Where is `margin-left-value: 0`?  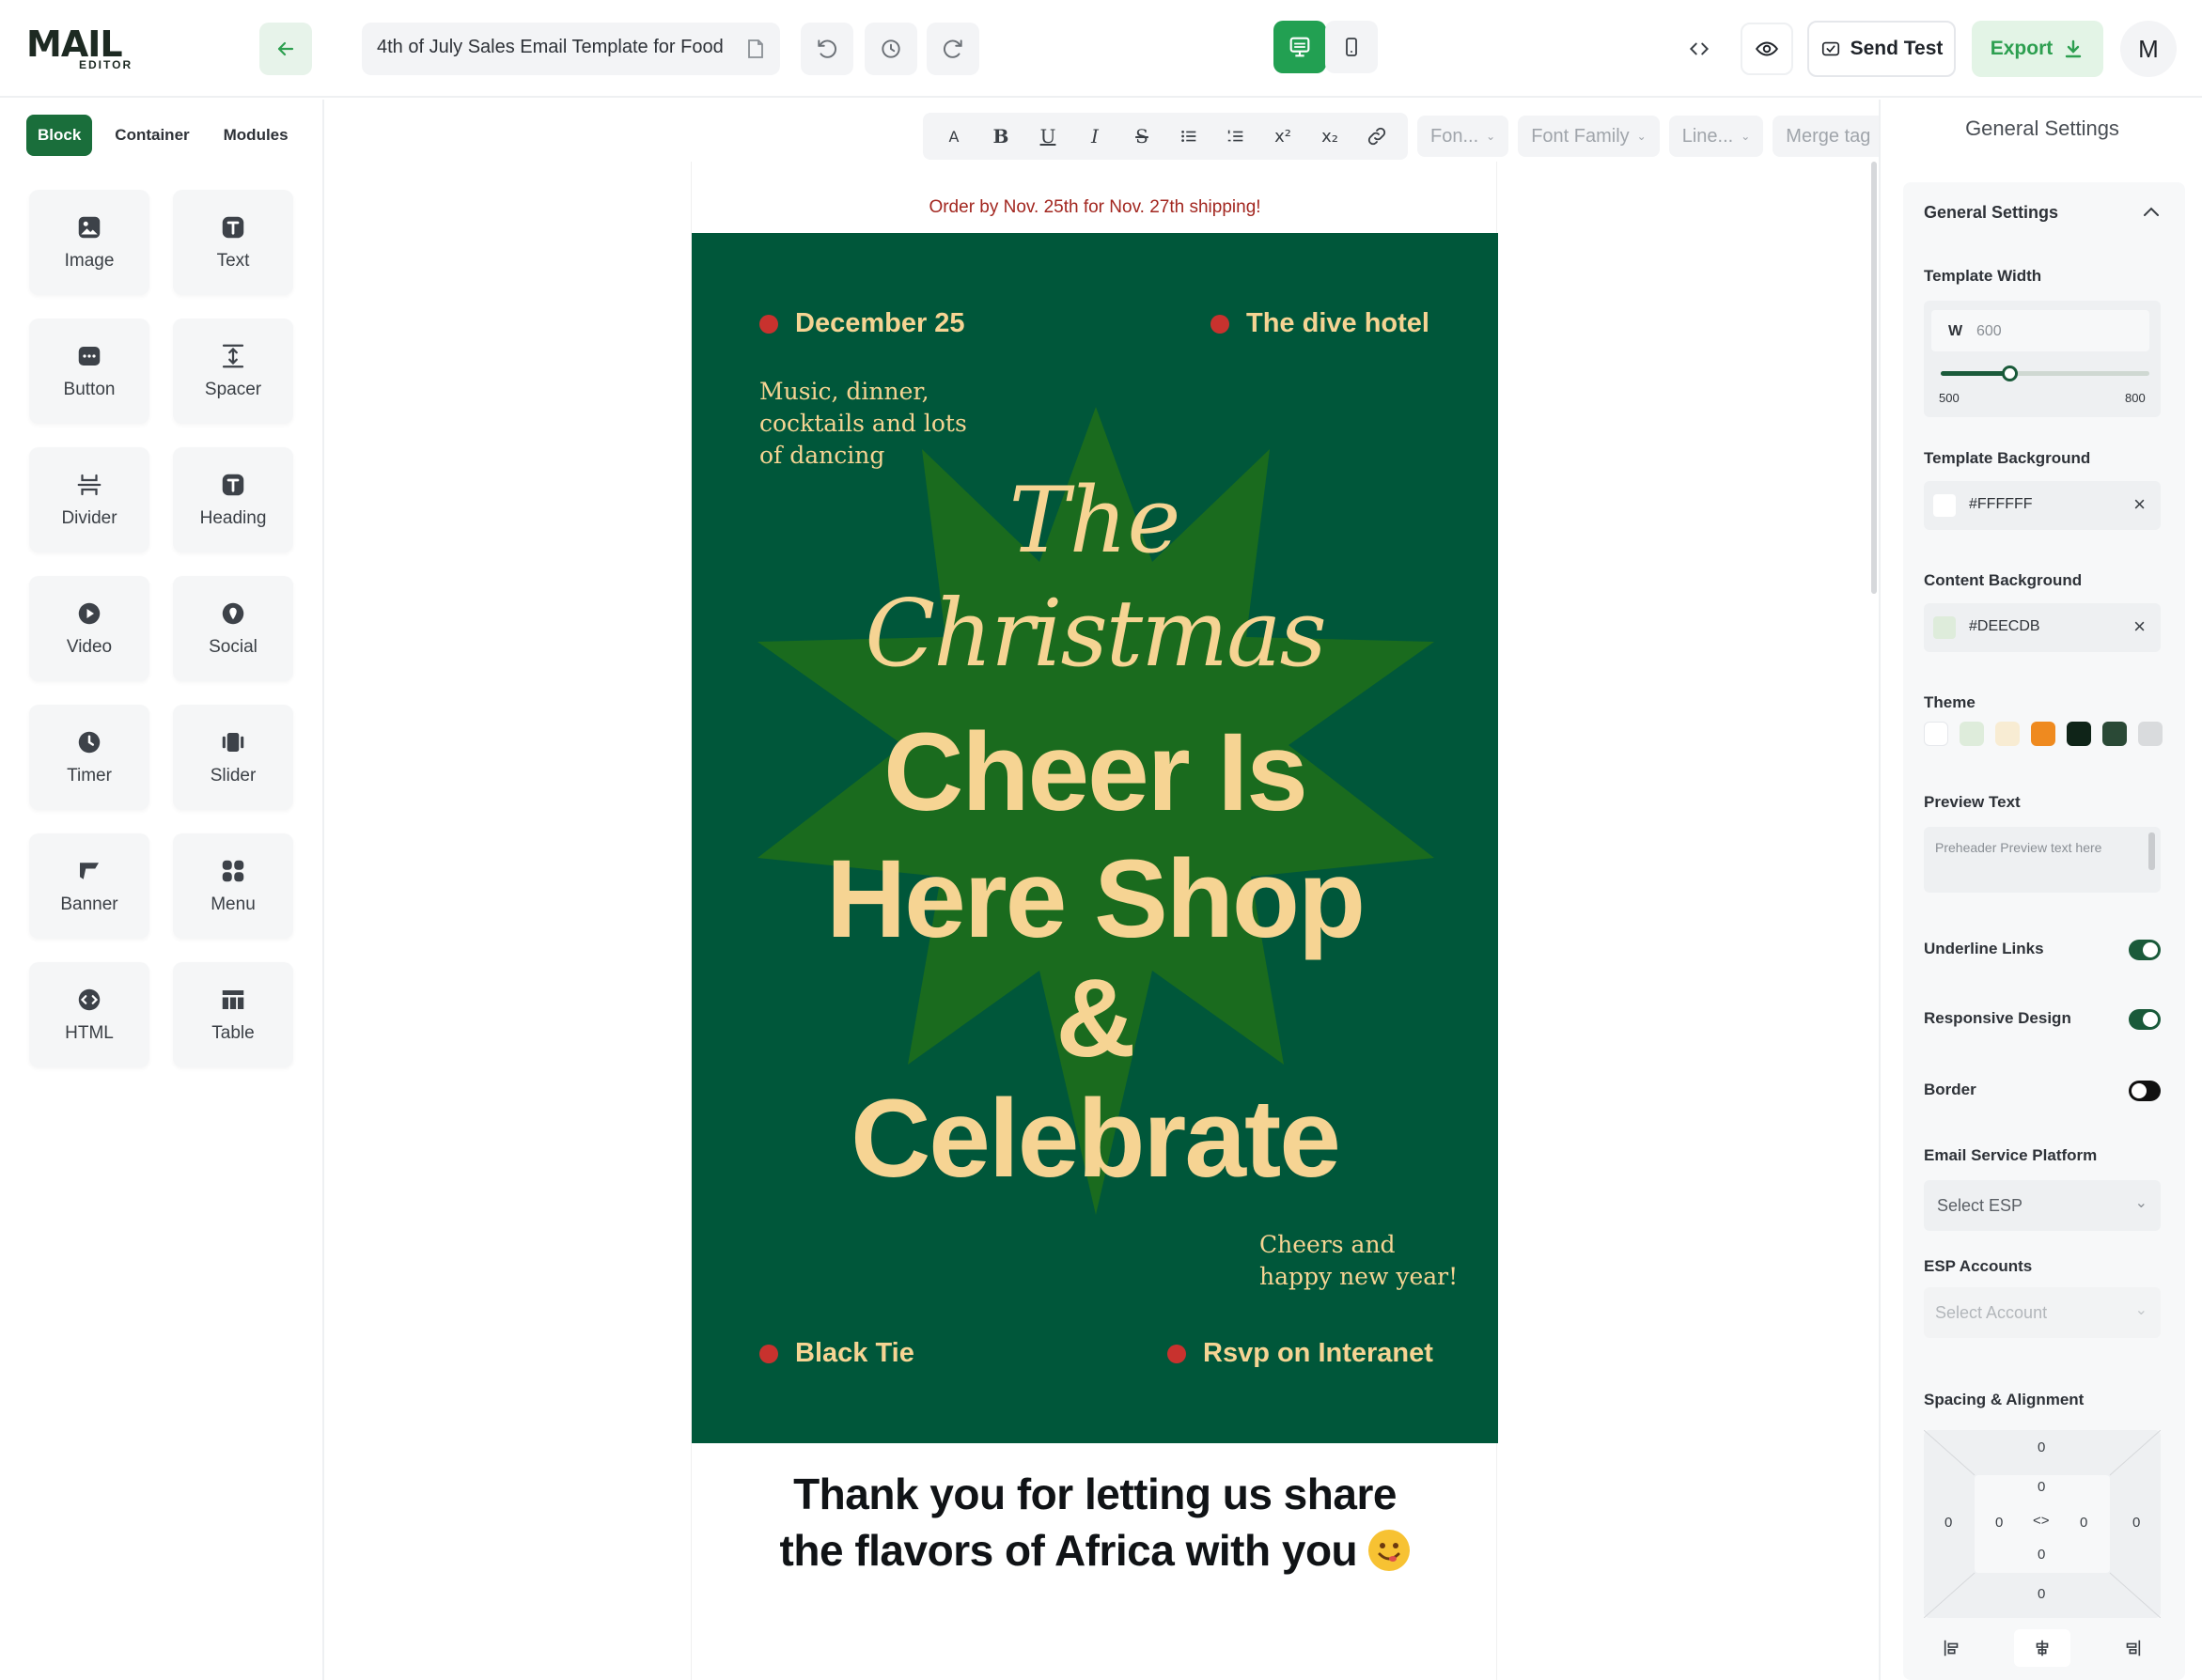
margin-left-value: 0 is located at coordinates (1948, 1523).